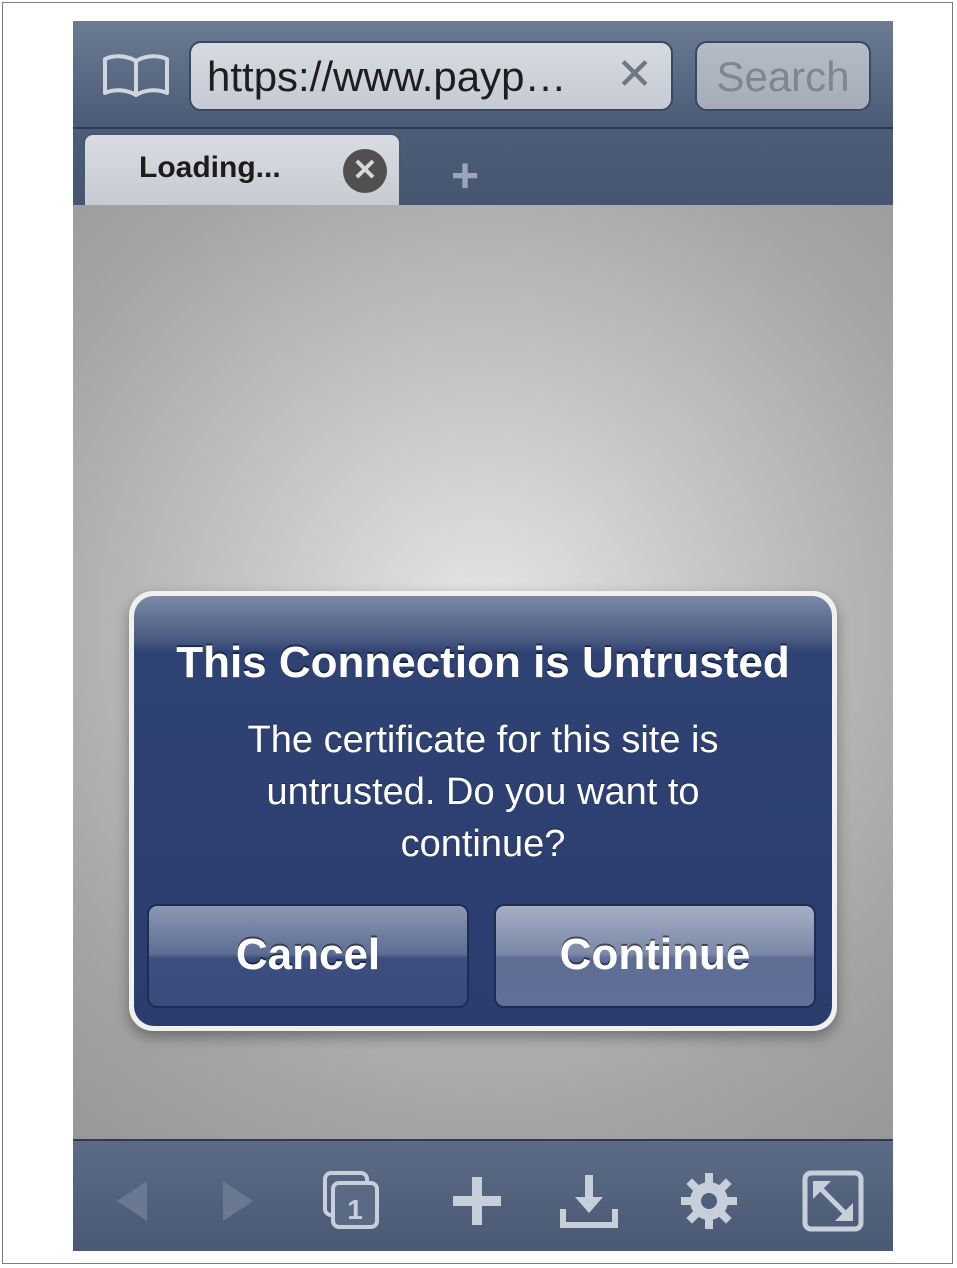 The image size is (957, 1268). I want to click on clear-url-icon: ✕, so click(634, 74).